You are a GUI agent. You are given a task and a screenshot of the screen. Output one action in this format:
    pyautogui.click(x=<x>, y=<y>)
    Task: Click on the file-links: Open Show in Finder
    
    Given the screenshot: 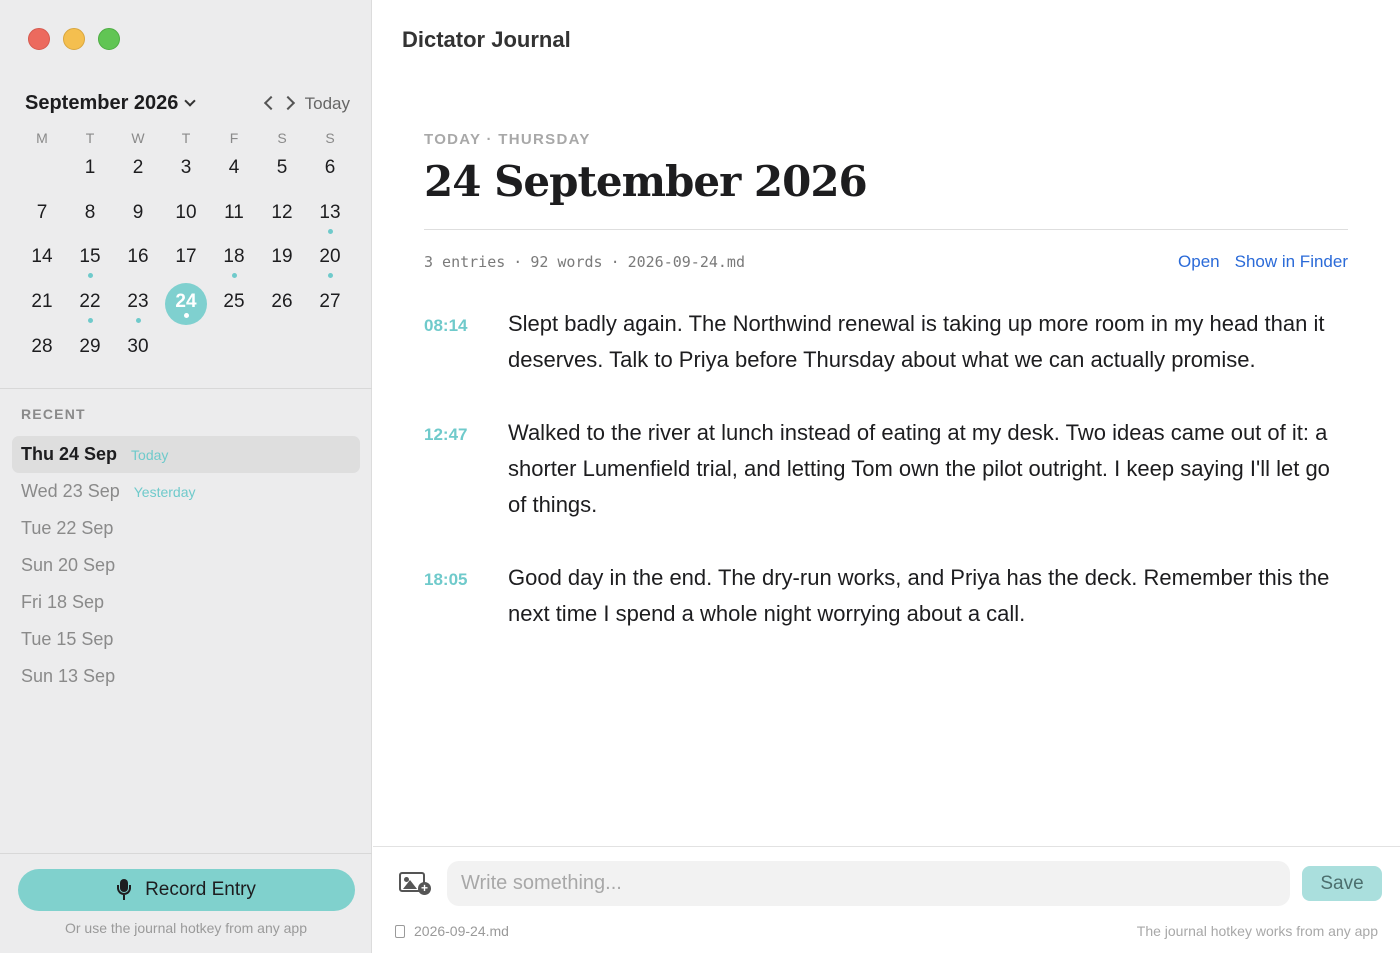 What is the action you would take?
    pyautogui.click(x=1263, y=262)
    